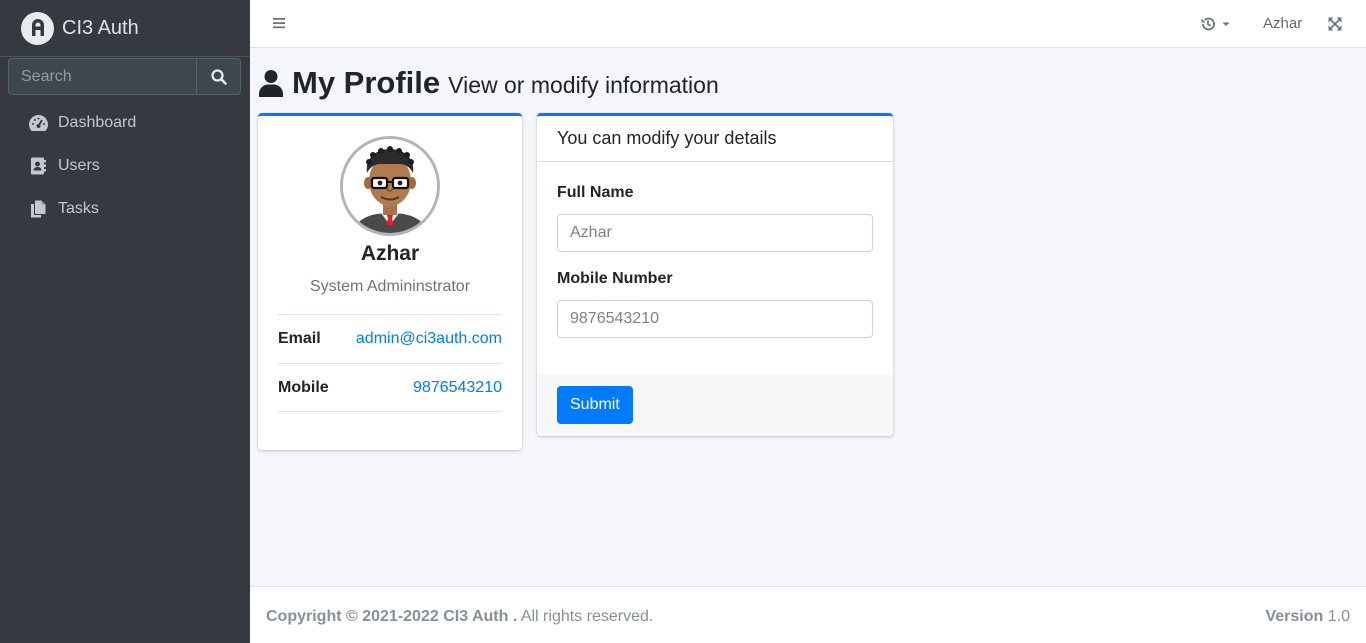  I want to click on user-icon, so click(271, 83).